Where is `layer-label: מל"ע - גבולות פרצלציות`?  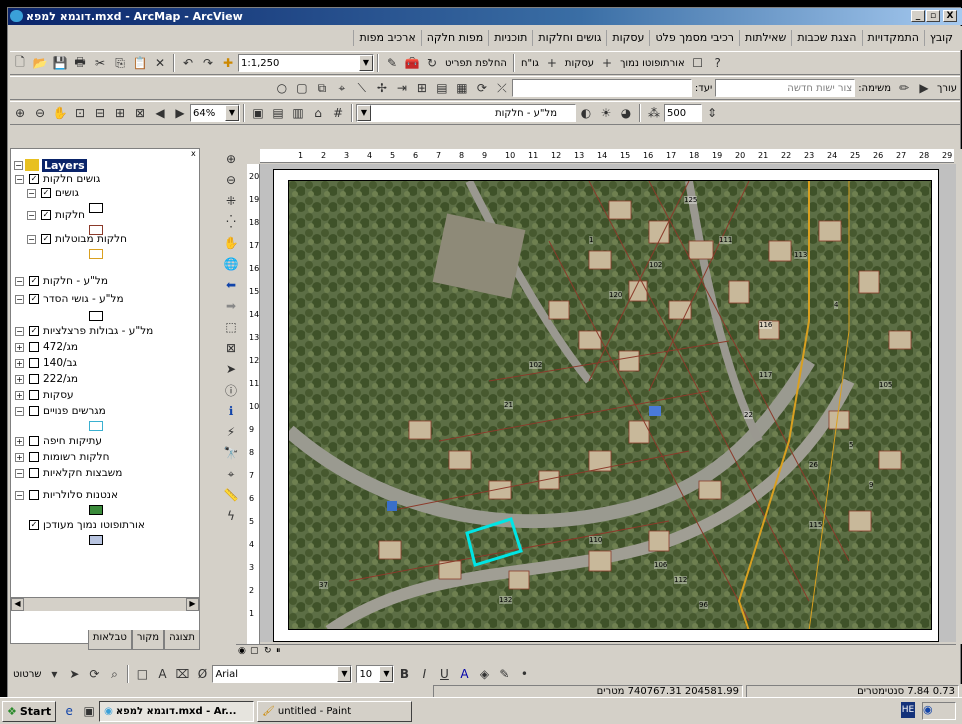 layer-label: מל"ע - גבולות פרצלציות is located at coordinates (98, 331).